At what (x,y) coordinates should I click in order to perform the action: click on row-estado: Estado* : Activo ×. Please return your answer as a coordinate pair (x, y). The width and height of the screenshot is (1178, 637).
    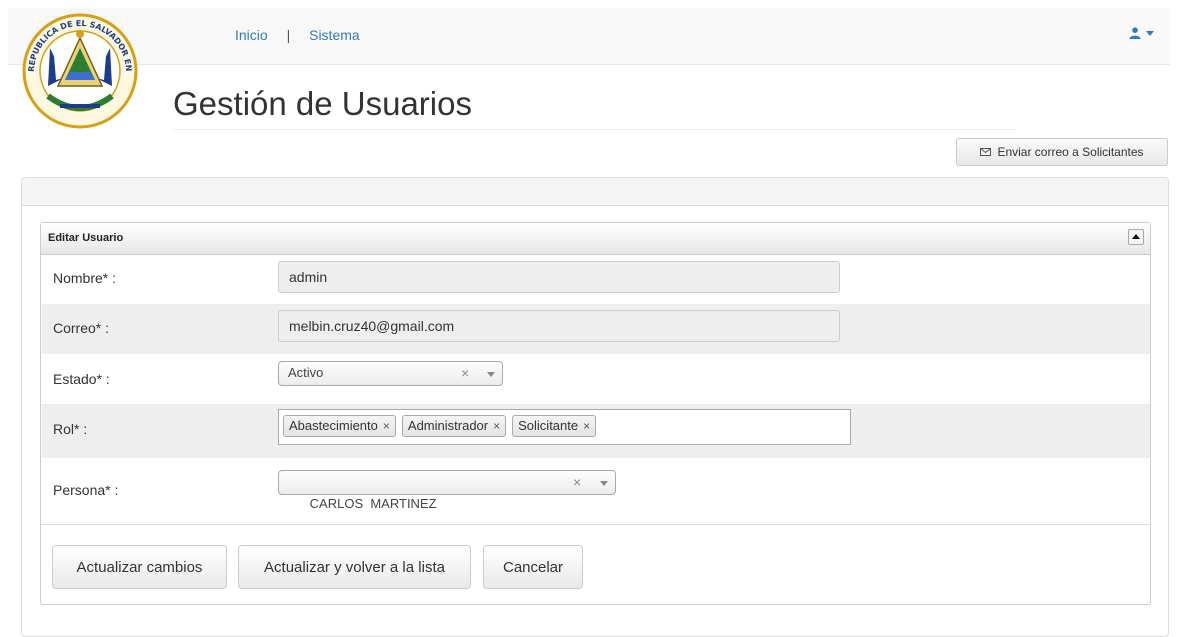
    Looking at the image, I should click on (596, 379).